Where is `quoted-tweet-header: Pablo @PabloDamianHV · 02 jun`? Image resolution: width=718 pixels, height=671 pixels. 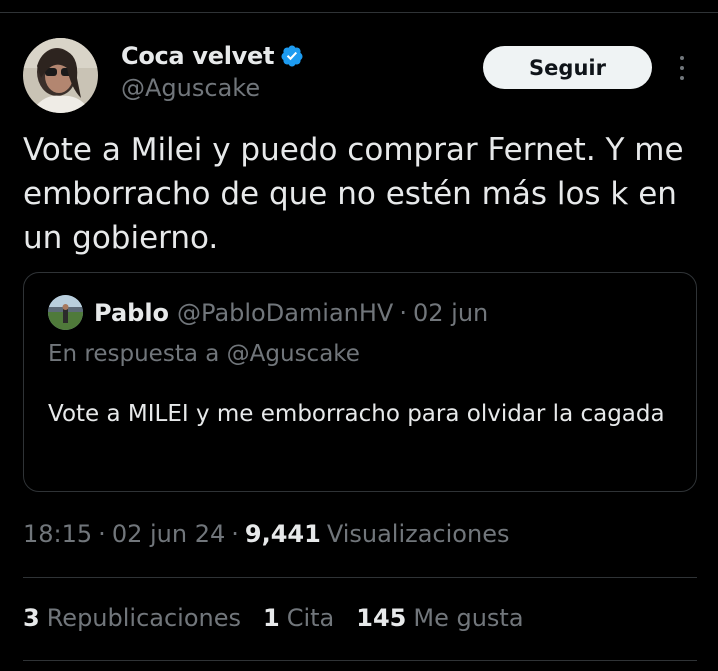
quoted-tweet-header: Pablo @PabloDamianHV · 02 jun is located at coordinates (291, 313).